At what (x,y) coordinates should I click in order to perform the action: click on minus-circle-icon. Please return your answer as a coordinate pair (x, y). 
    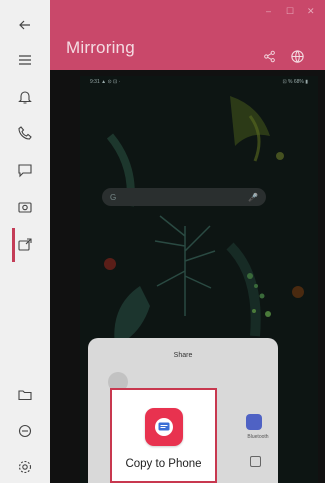
    Looking at the image, I should click on (25, 431).